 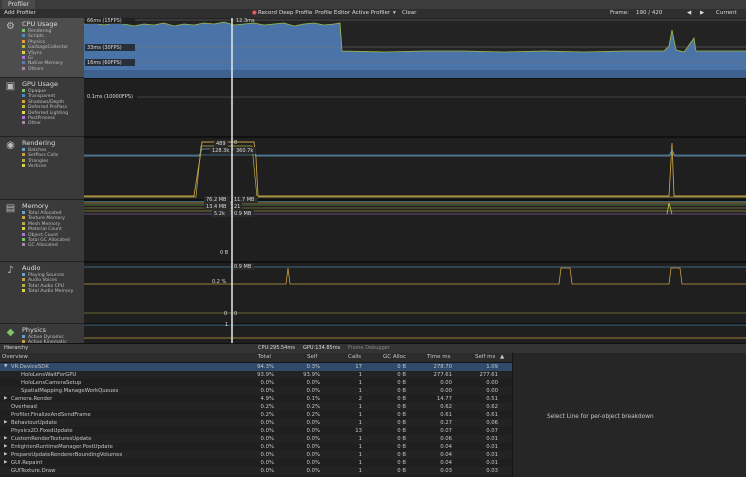 I want to click on row-time-ms: 0.07, so click(x=446, y=431).